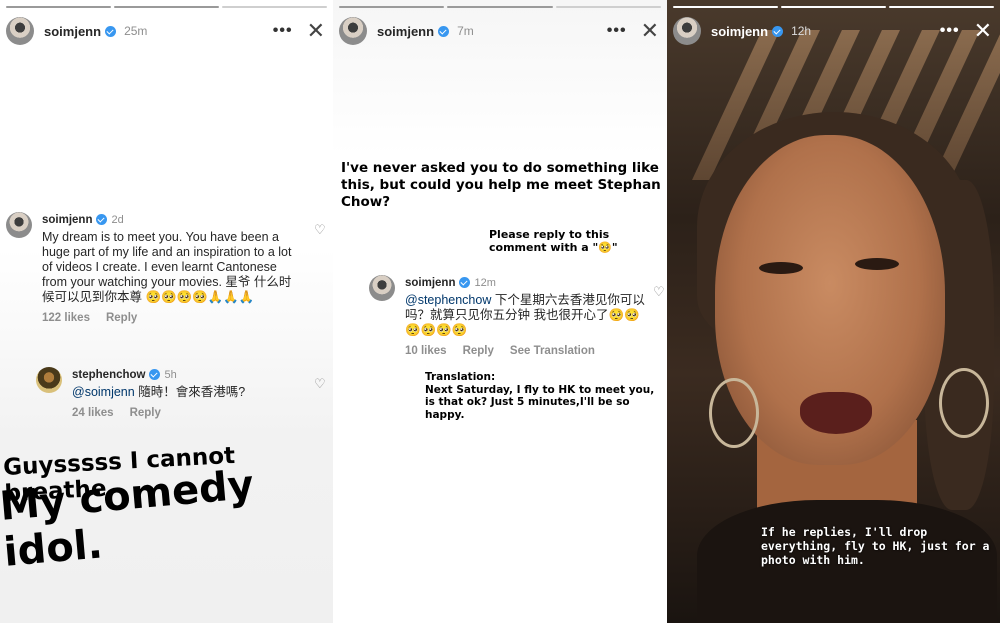 The height and width of the screenshot is (623, 1000). I want to click on likes-count: 122 likes, so click(66, 318).